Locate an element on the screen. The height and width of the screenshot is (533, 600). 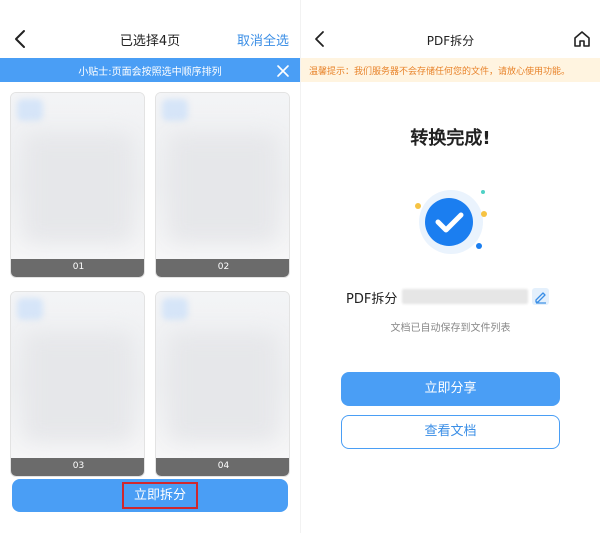
page-title: PDF拆分 is located at coordinates (450, 41).